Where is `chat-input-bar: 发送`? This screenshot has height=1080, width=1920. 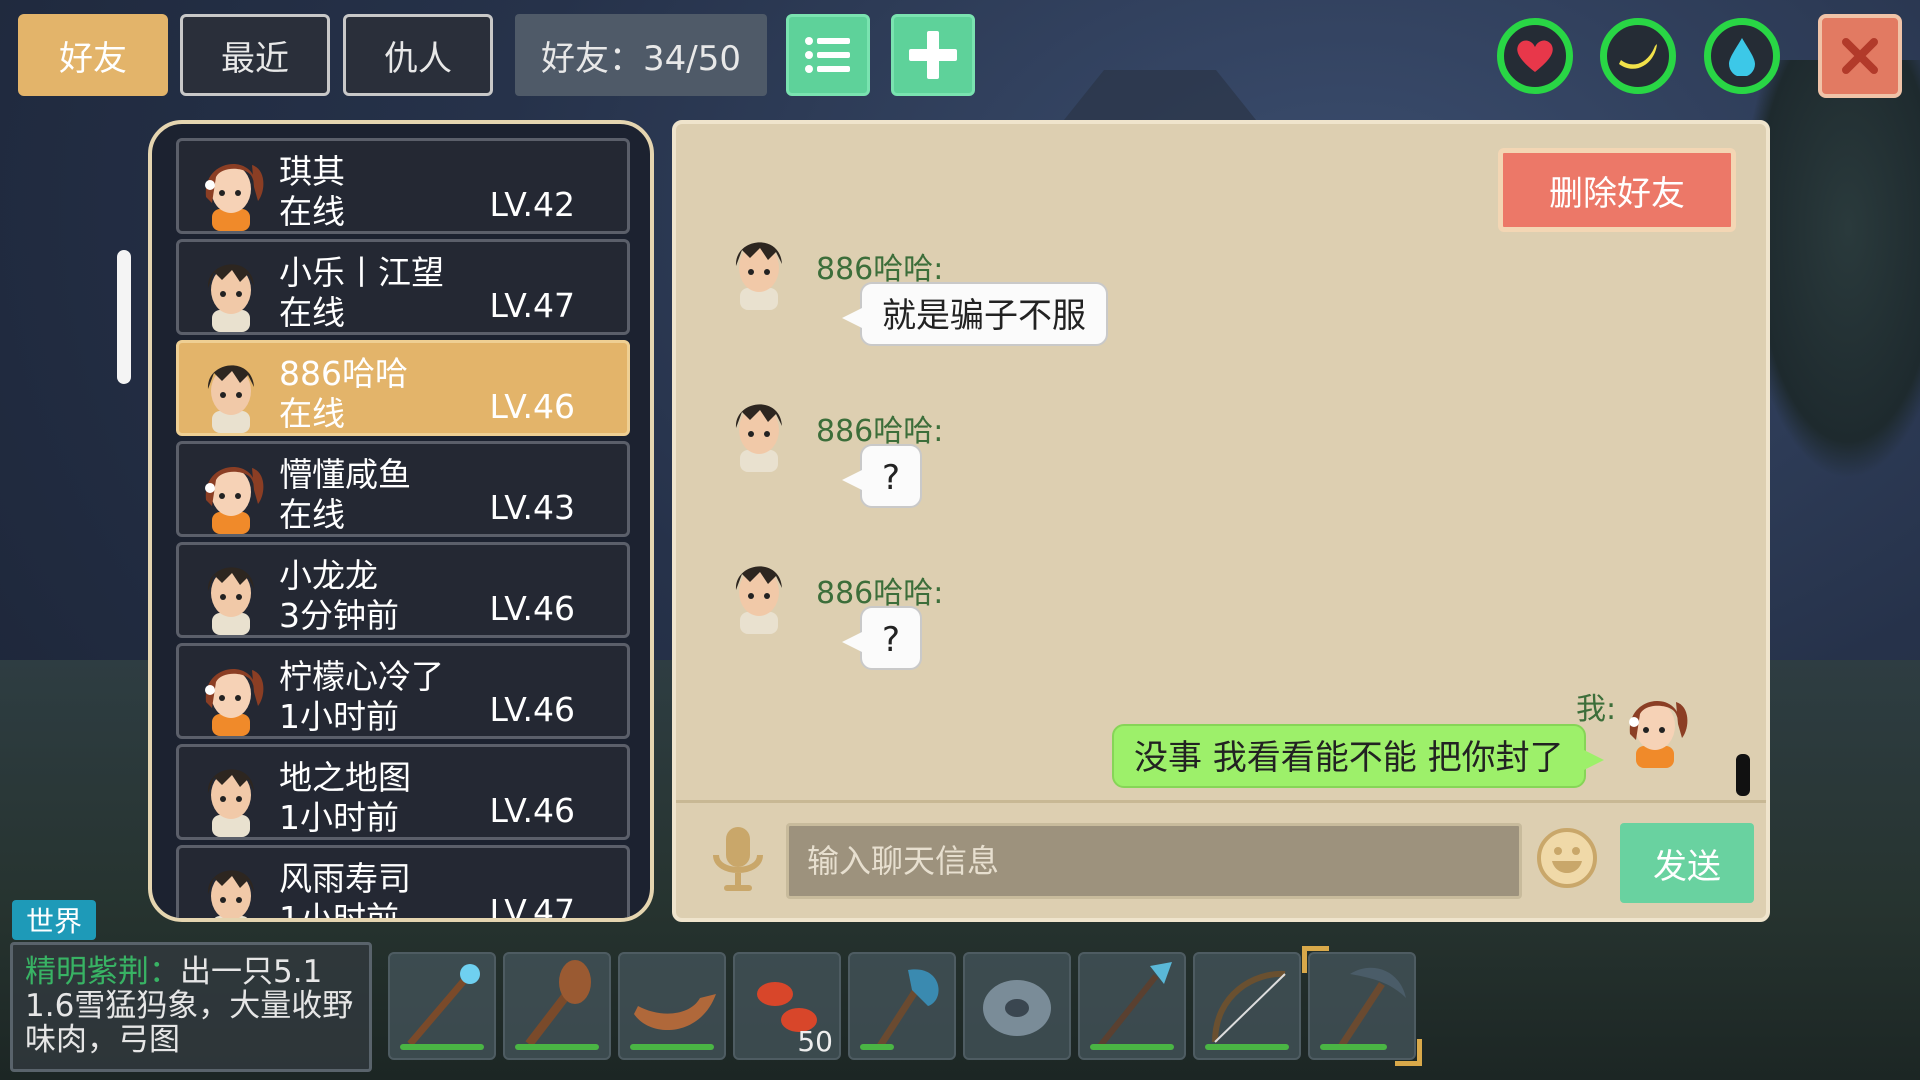 chat-input-bar: 发送 is located at coordinates (1221, 860).